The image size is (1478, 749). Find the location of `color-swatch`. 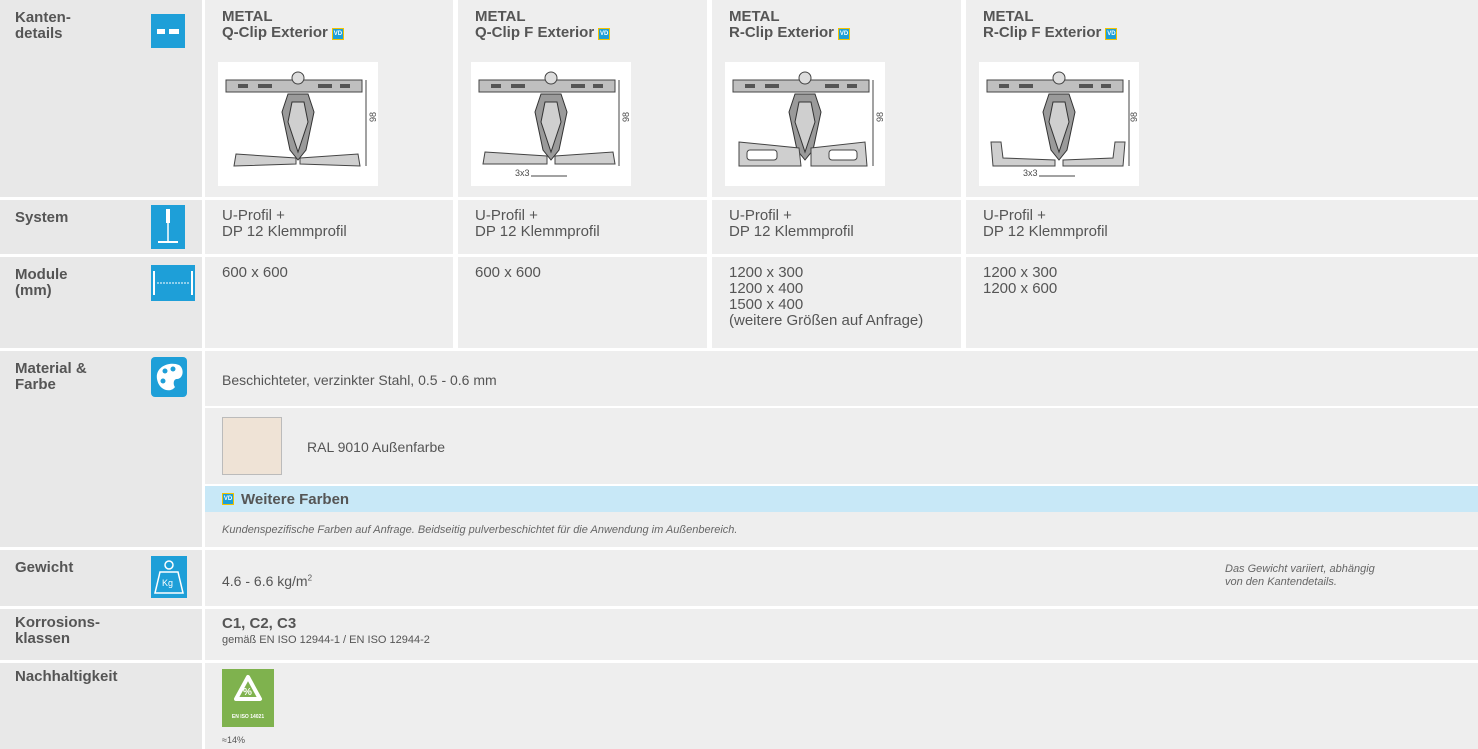

color-swatch is located at coordinates (252, 446).